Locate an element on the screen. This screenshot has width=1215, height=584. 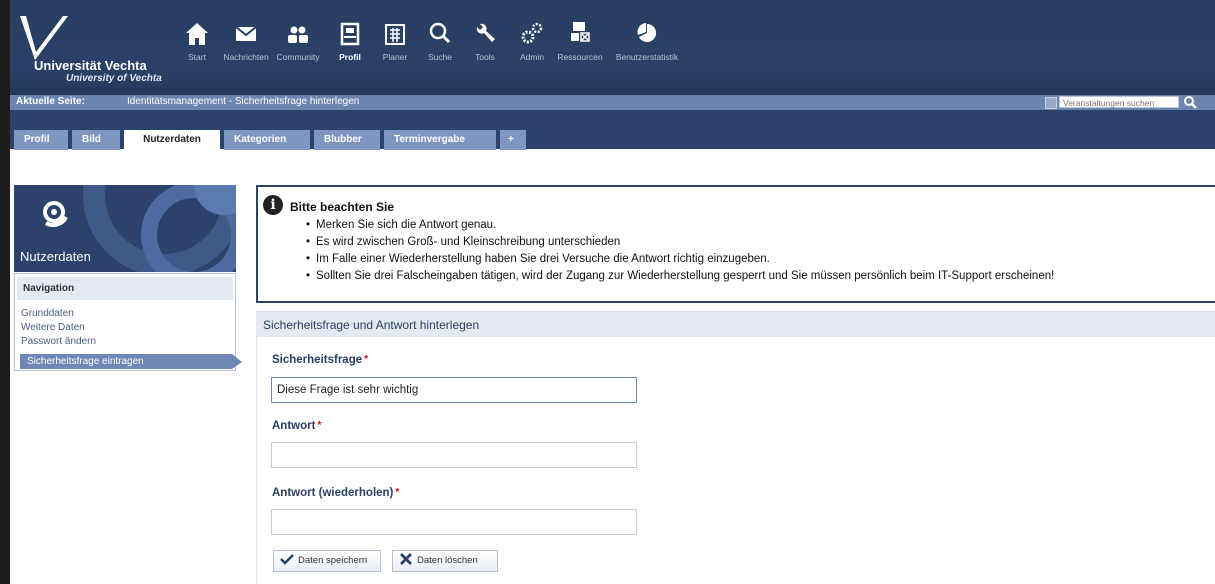
university-name: Universität Vechta is located at coordinates (90, 65).